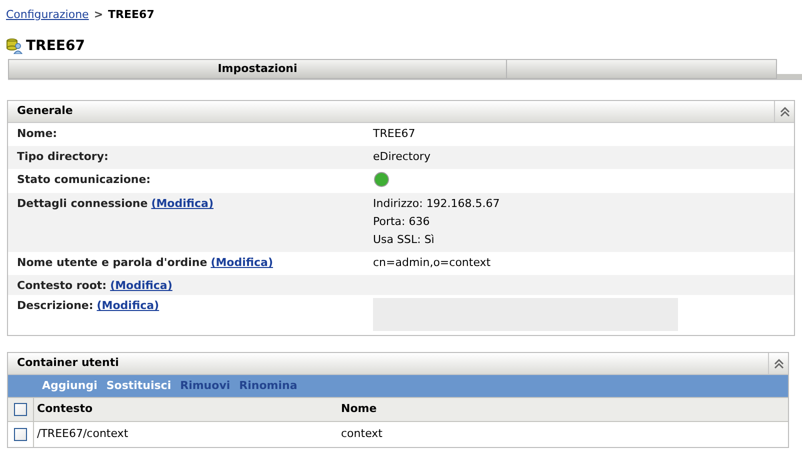 The width and height of the screenshot is (802, 453). What do you see at coordinates (55, 305) in the screenshot?
I see `field-label: Descrizione:` at bounding box center [55, 305].